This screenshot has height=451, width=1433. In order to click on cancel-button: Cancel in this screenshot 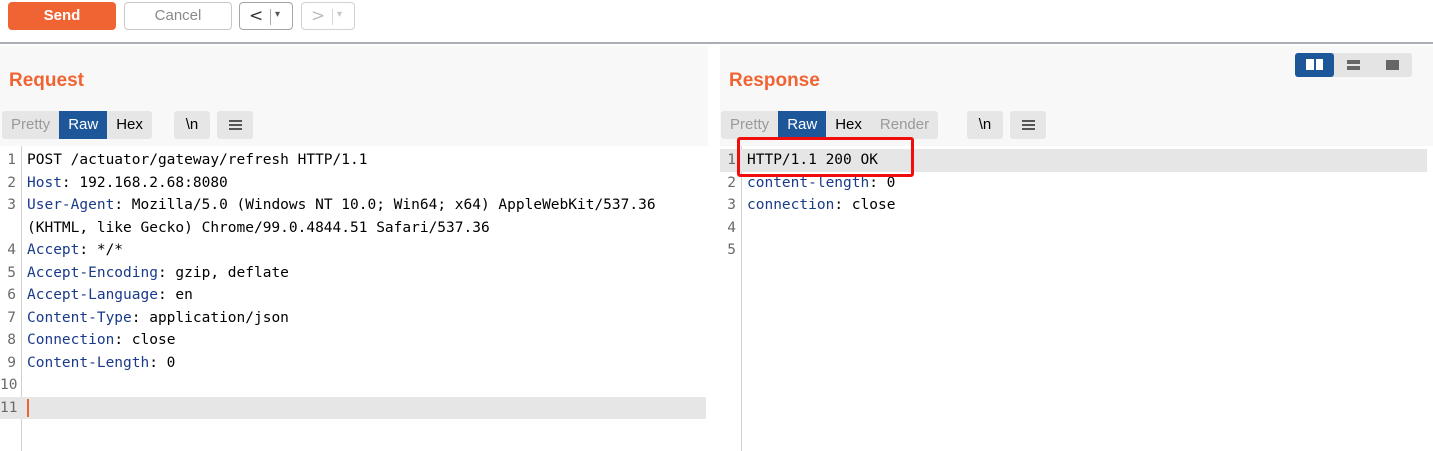, I will do `click(178, 16)`.